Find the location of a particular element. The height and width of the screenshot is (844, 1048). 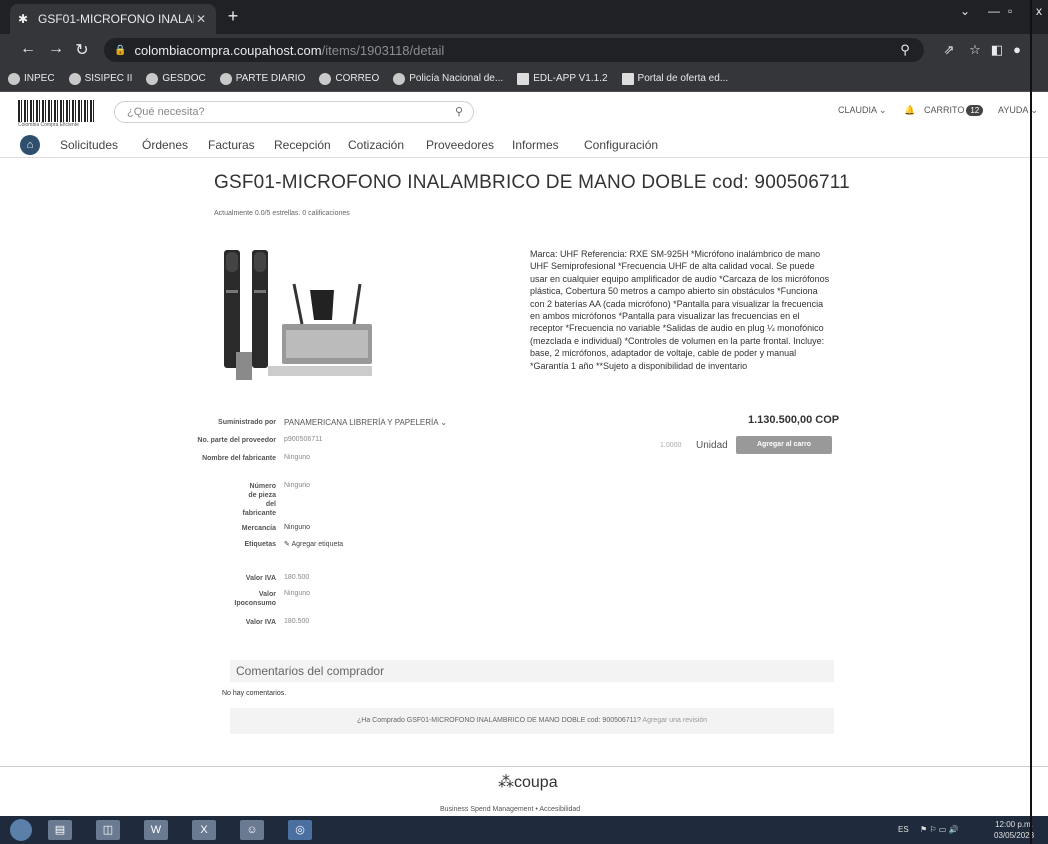

search-icon: ⚲ is located at coordinates (459, 111).